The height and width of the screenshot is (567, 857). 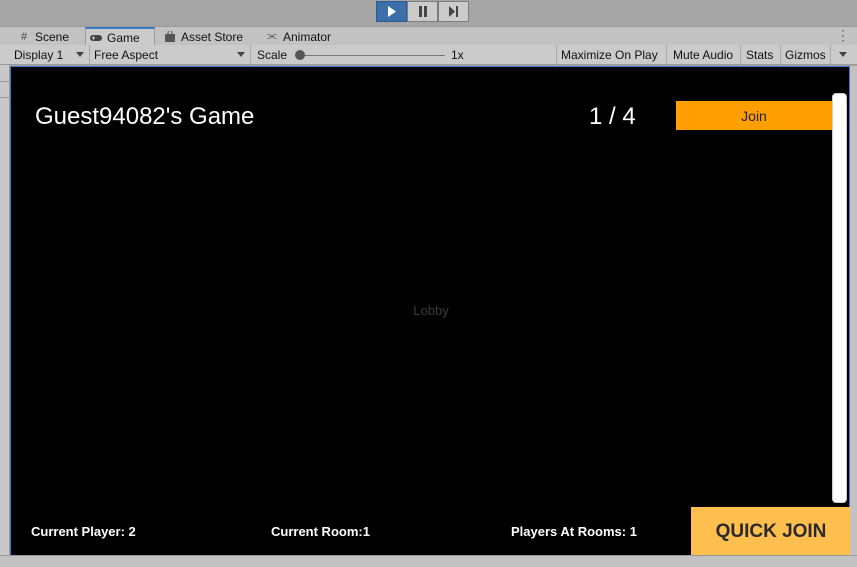 I want to click on tab-scene: # Scene, so click(x=49, y=36).